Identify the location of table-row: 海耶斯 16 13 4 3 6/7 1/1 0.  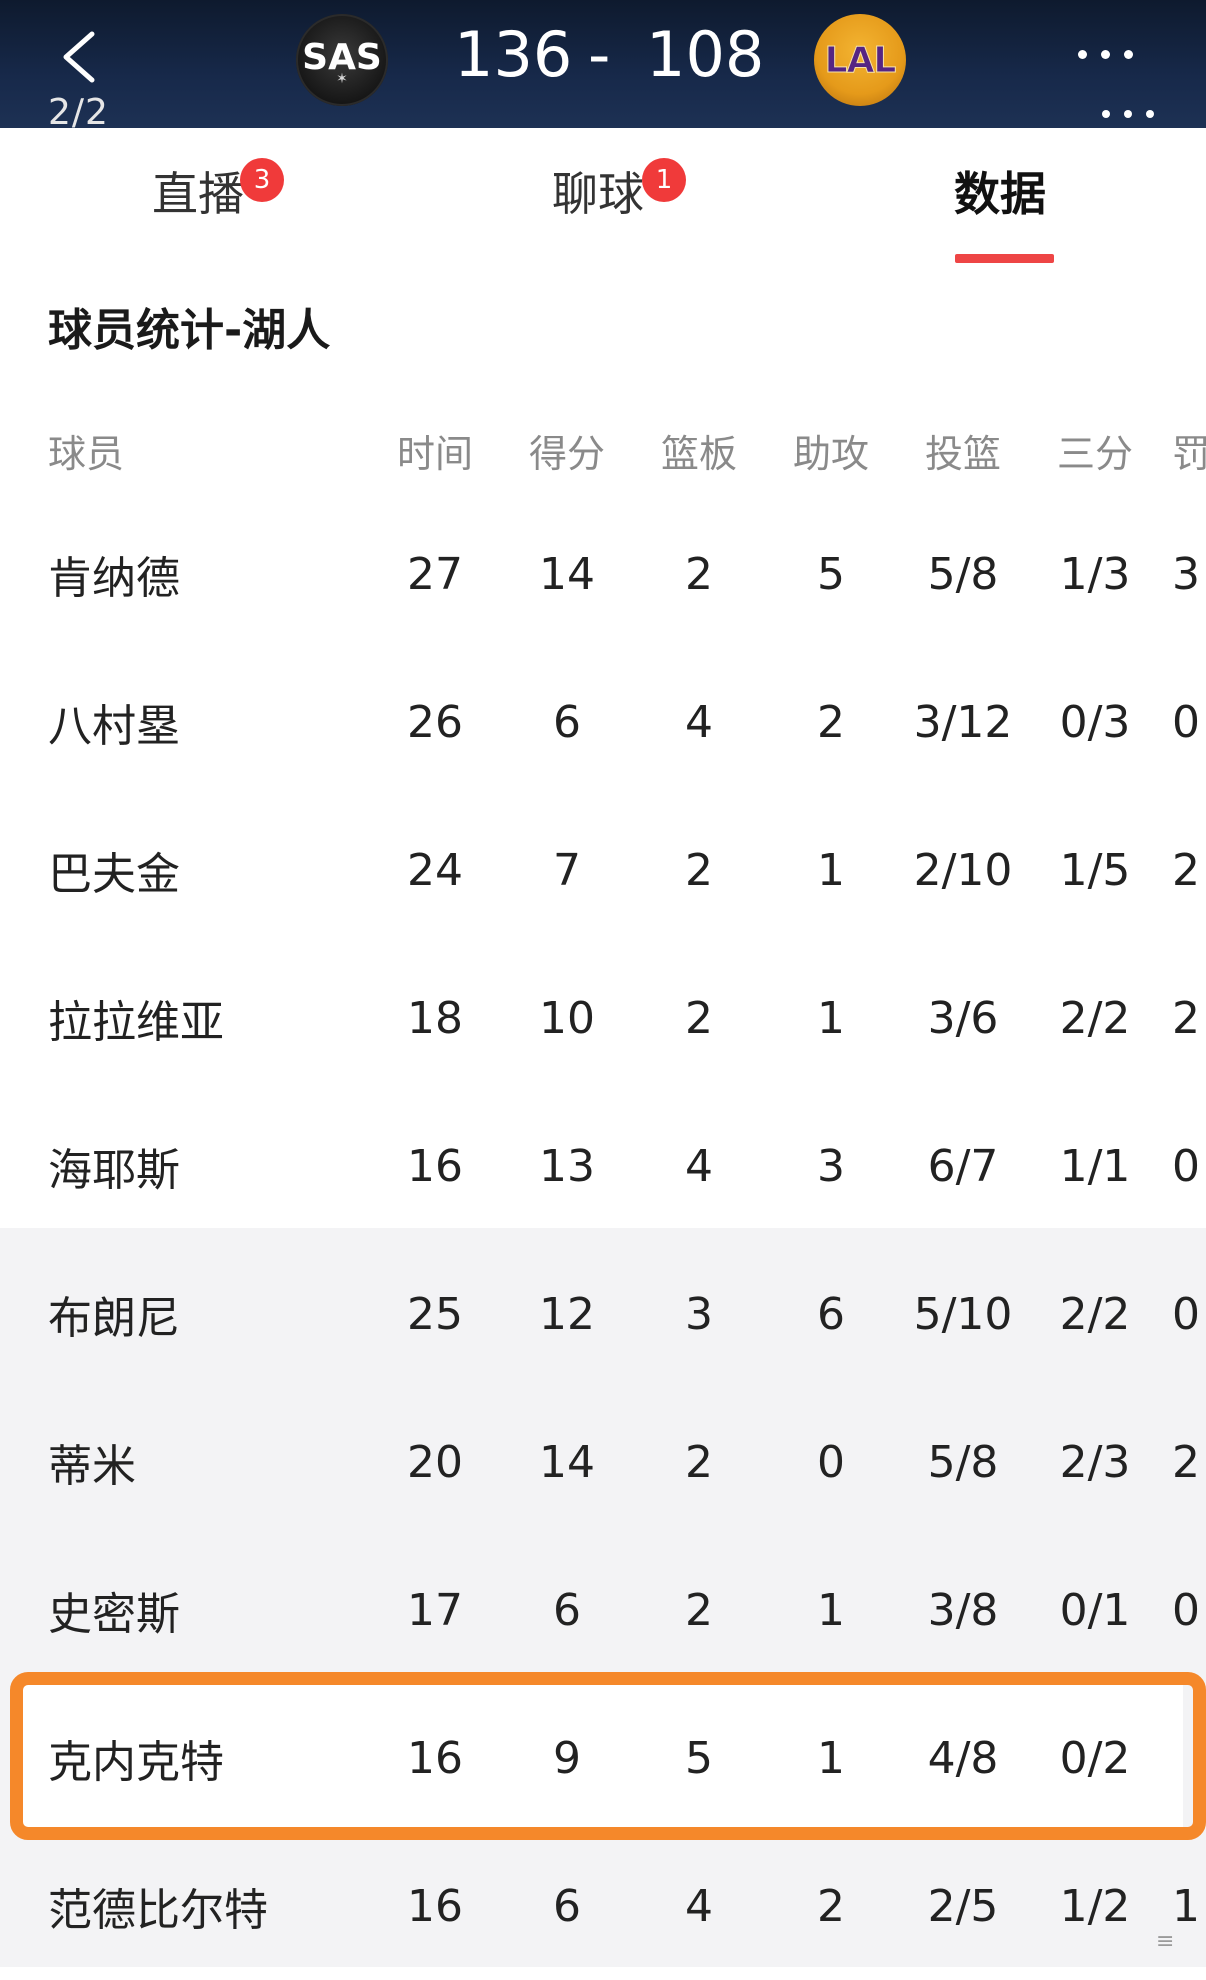
(603, 1166).